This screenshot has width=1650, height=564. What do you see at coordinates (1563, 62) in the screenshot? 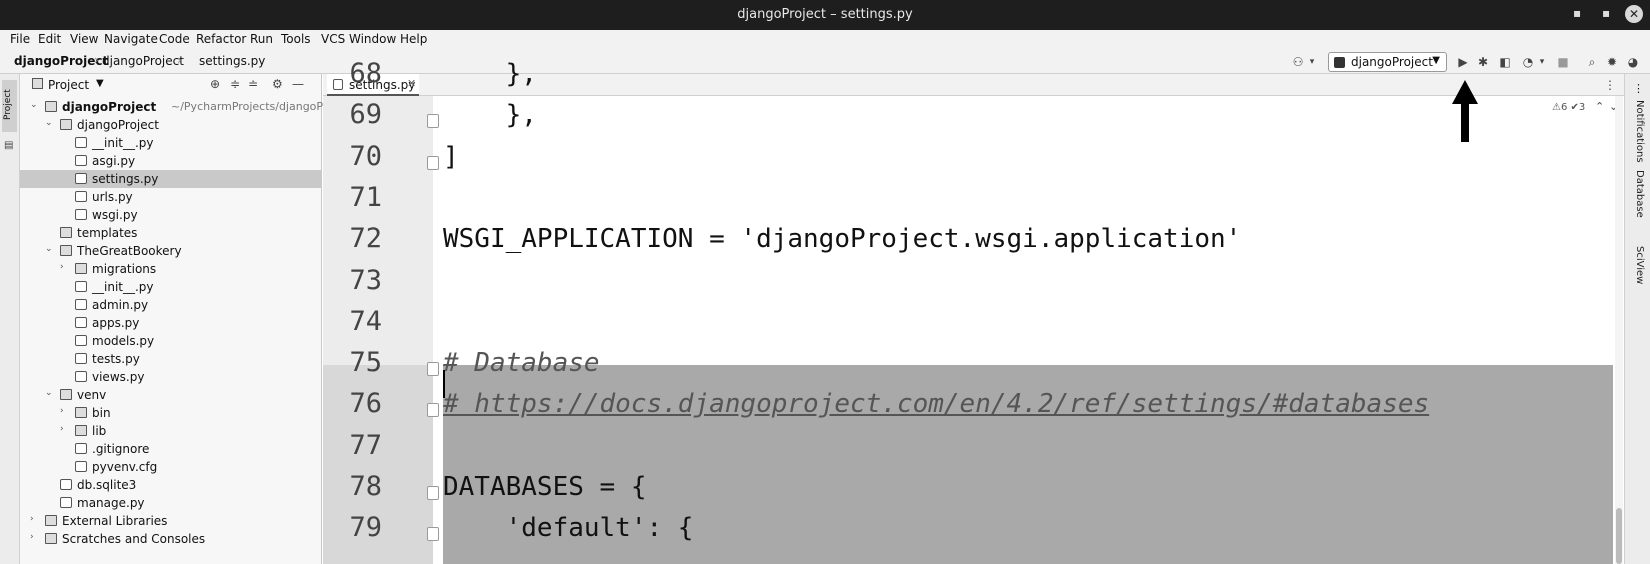
I see `stop-icon: ■` at bounding box center [1563, 62].